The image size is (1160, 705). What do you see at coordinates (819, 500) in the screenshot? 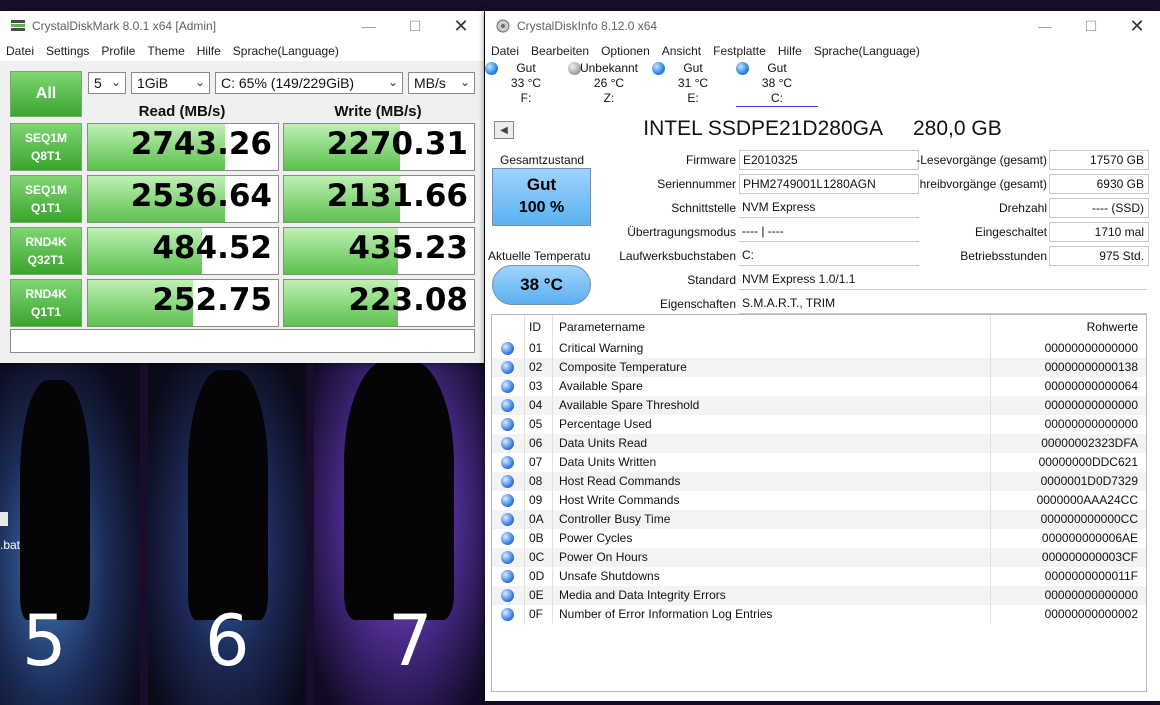
I see `table-row: 09 Host Write Commands 0000000AAA24CC` at bounding box center [819, 500].